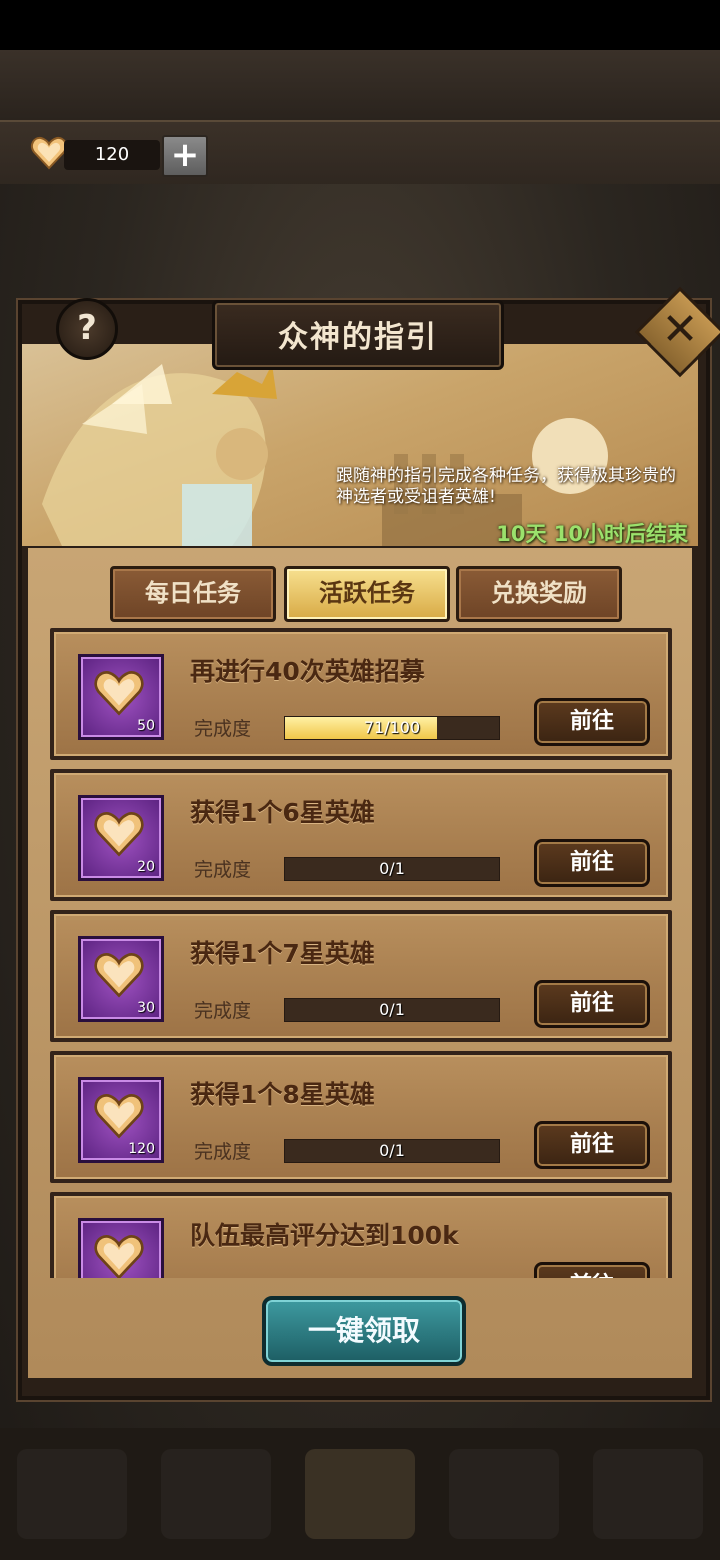  Describe the element at coordinates (324, 1235) in the screenshot. I see `task-title: 队伍最高评分达到100k` at that location.